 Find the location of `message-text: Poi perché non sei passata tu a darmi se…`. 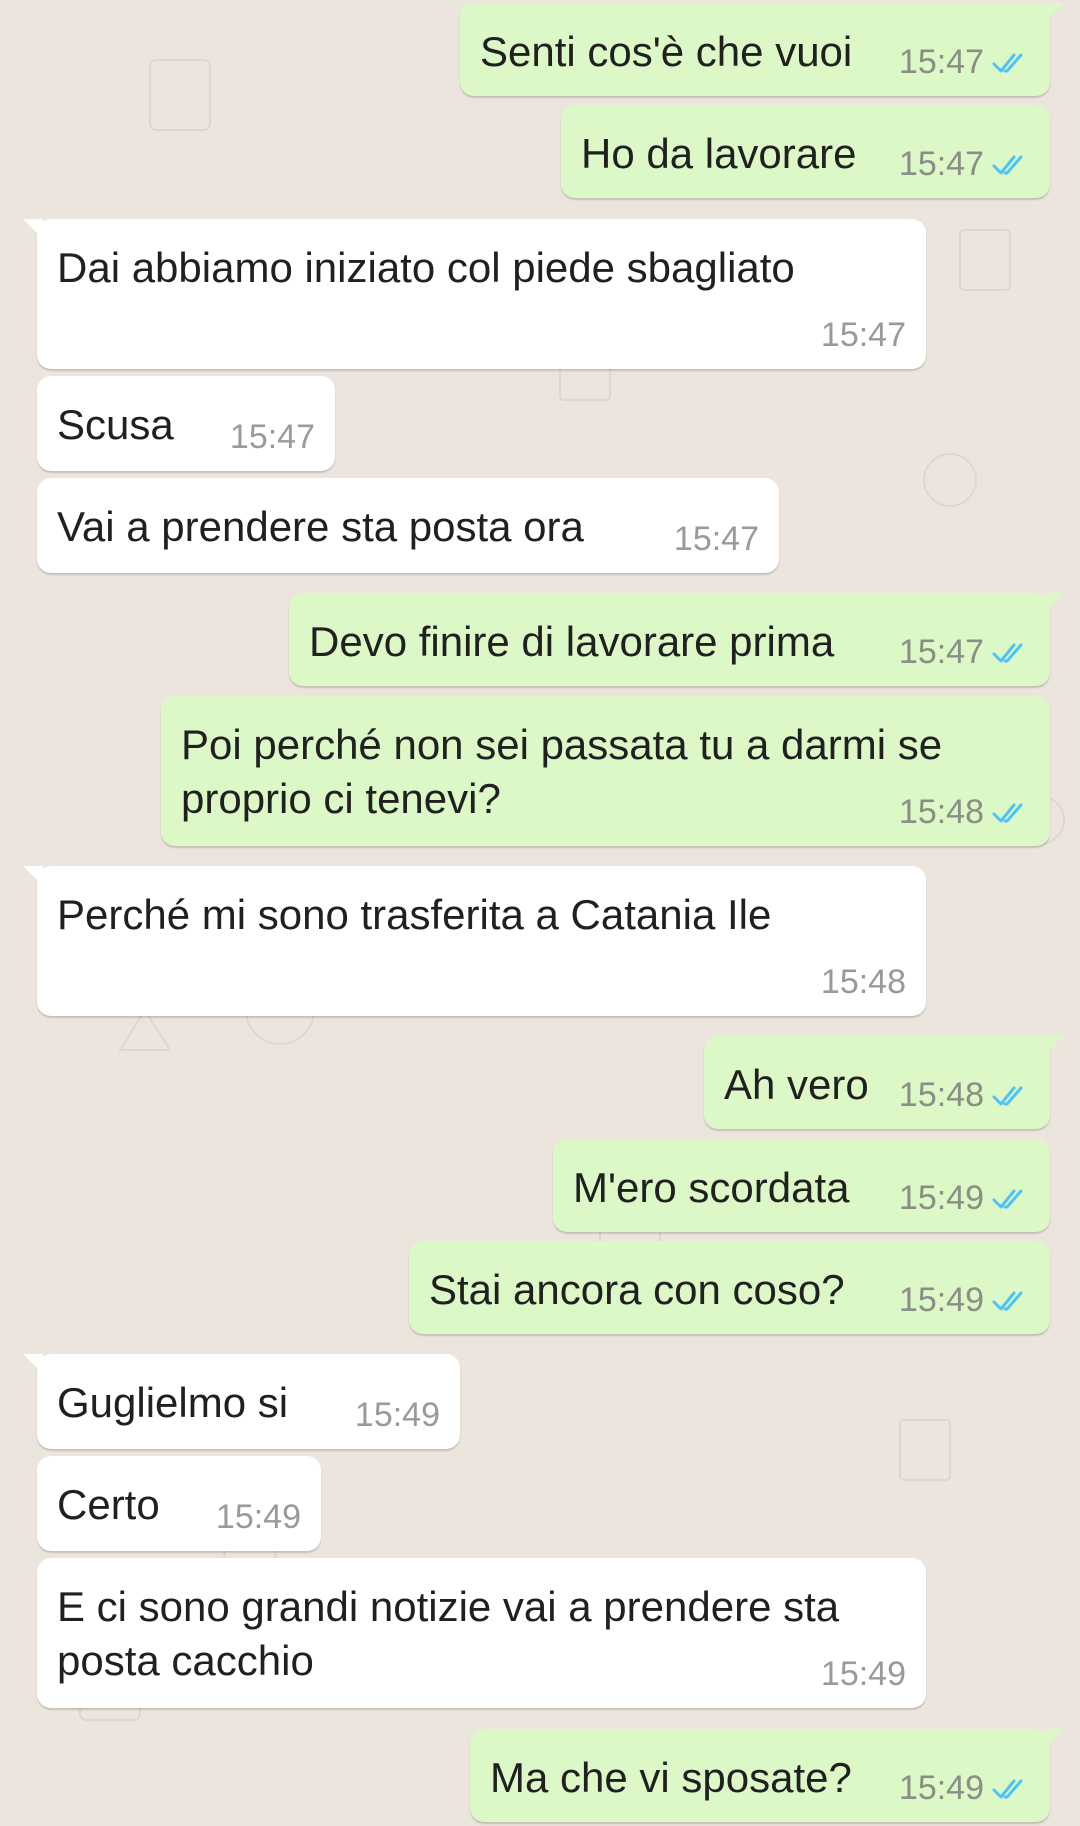

message-text: Poi perché non sei passata tu a darmi se… is located at coordinates (562, 771).